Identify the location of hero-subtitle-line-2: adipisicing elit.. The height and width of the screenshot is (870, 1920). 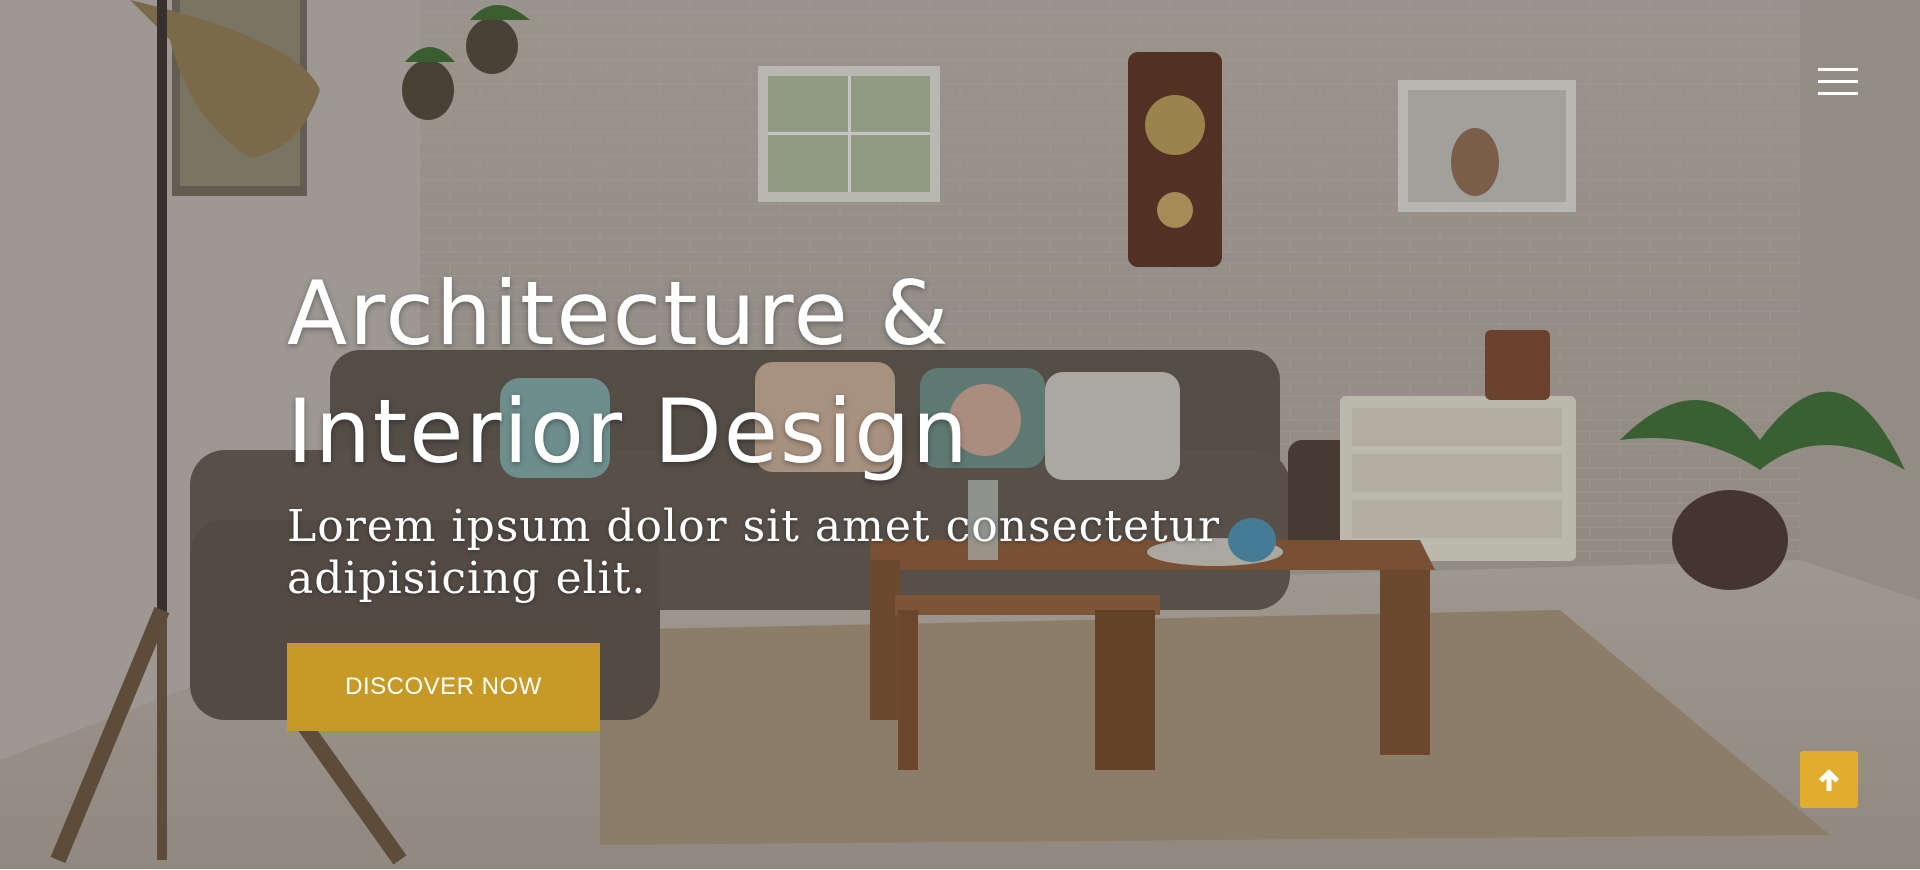
(467, 578).